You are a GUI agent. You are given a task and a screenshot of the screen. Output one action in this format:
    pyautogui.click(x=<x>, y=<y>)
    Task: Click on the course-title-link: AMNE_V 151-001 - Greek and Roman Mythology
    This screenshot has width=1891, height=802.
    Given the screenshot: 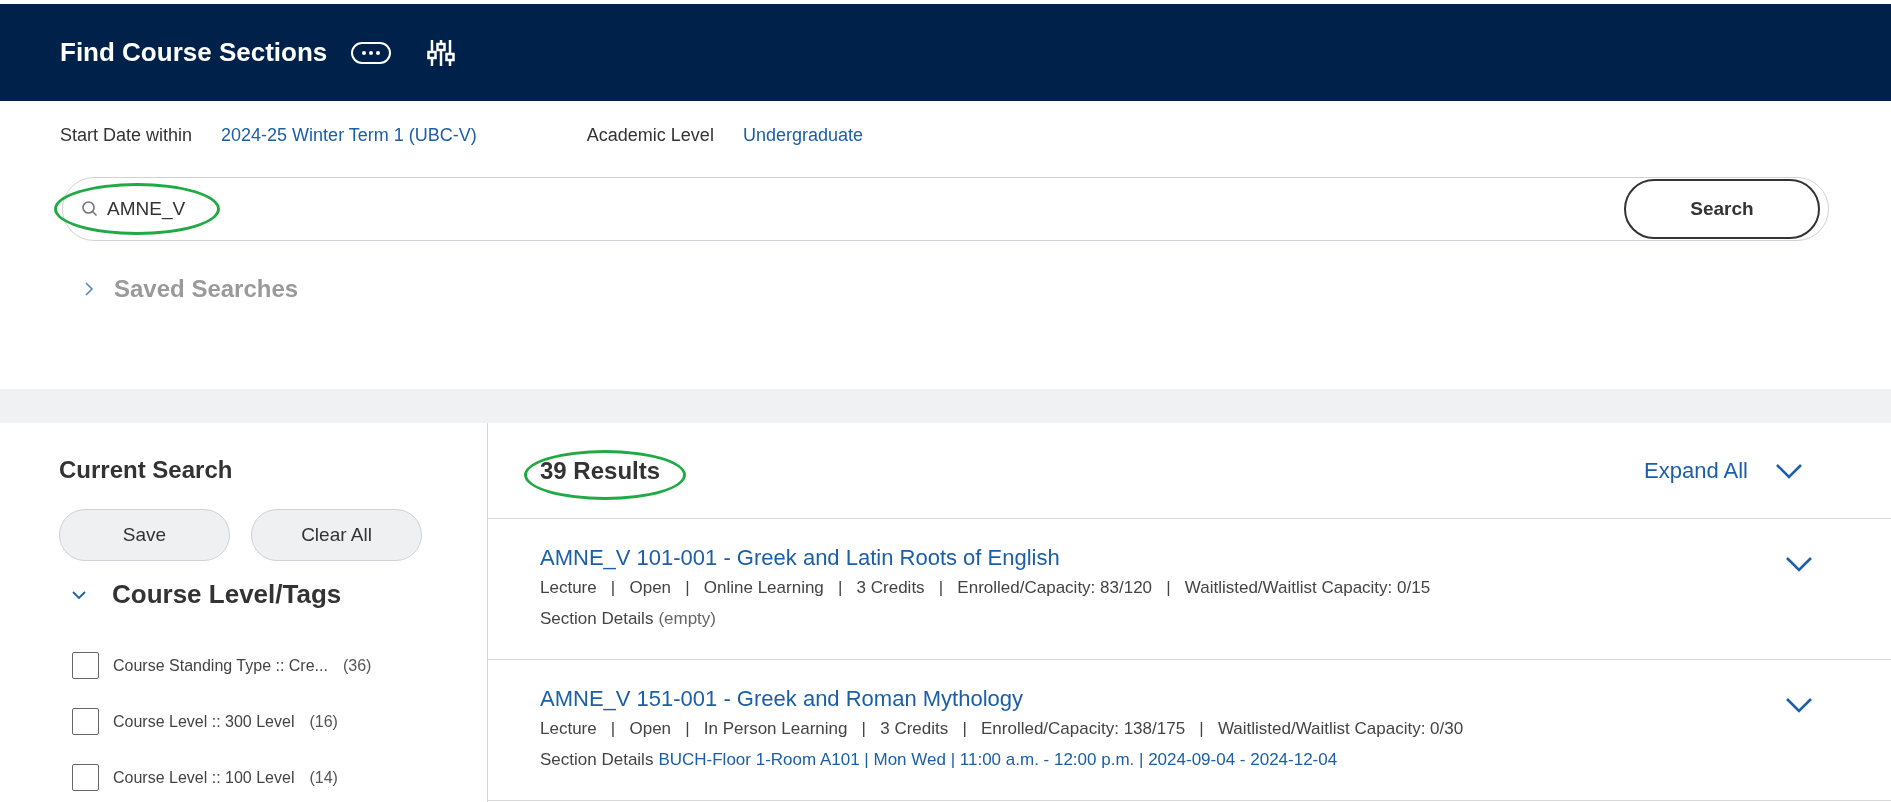 What is the action you would take?
    pyautogui.click(x=1162, y=699)
    